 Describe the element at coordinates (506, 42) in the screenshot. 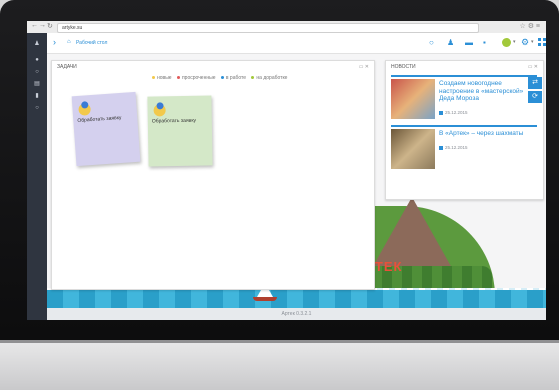

I see `user-avatar` at that location.